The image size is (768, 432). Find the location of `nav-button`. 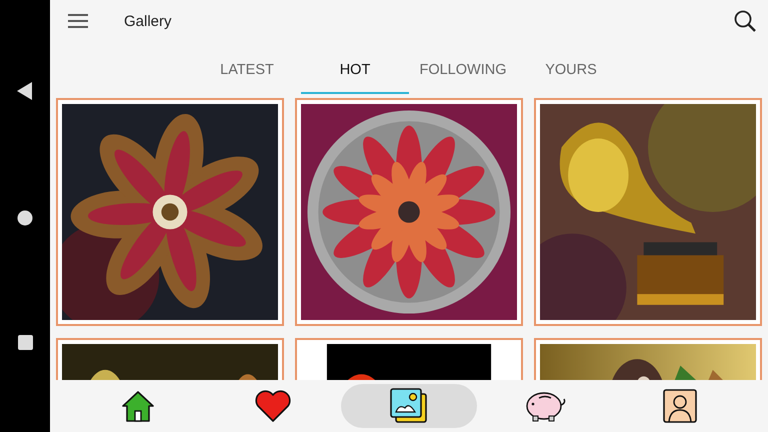

nav-button is located at coordinates (409, 406).